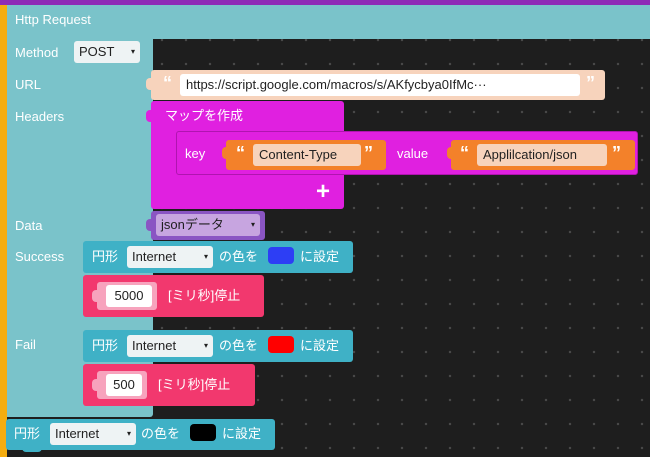  Describe the element at coordinates (242, 433) in the screenshot. I see `final-set-suffix: に設定` at that location.